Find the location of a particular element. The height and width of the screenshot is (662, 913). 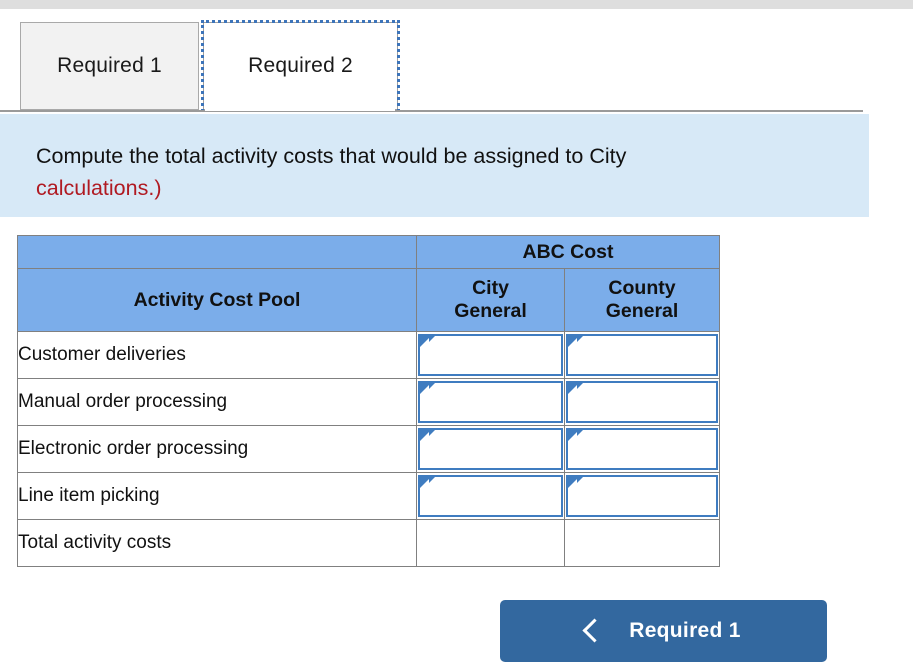

row-label-manual-order-processing: Manual order processing is located at coordinates (217, 402).